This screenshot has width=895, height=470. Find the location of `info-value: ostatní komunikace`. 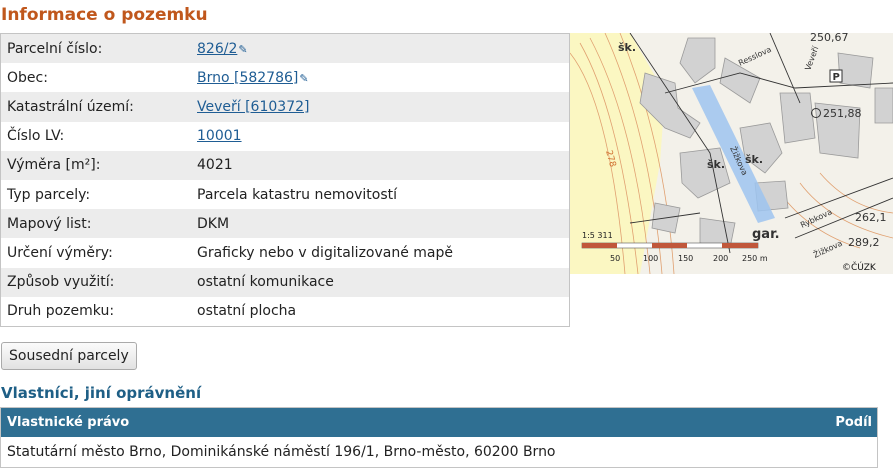

info-value: ostatní komunikace is located at coordinates (265, 282).